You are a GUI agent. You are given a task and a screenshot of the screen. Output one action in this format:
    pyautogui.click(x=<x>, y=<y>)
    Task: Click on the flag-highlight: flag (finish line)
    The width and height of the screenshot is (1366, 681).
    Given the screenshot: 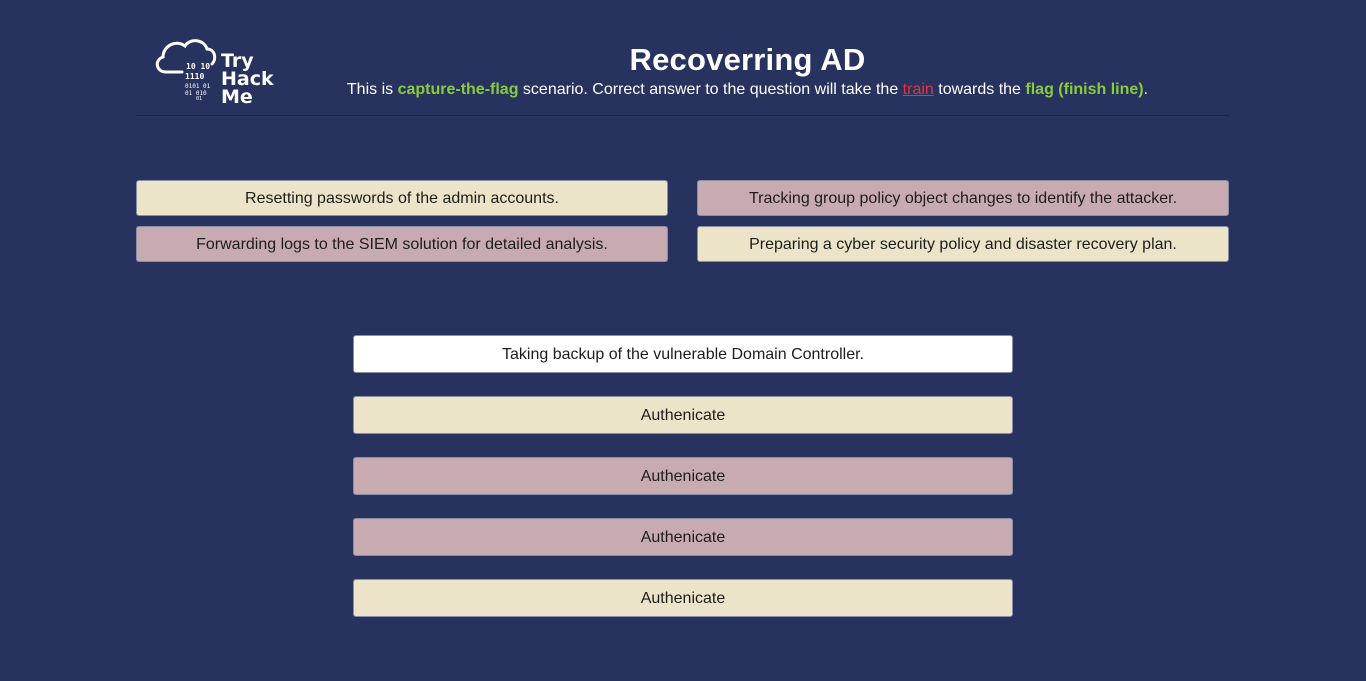 What is the action you would take?
    pyautogui.click(x=1084, y=89)
    